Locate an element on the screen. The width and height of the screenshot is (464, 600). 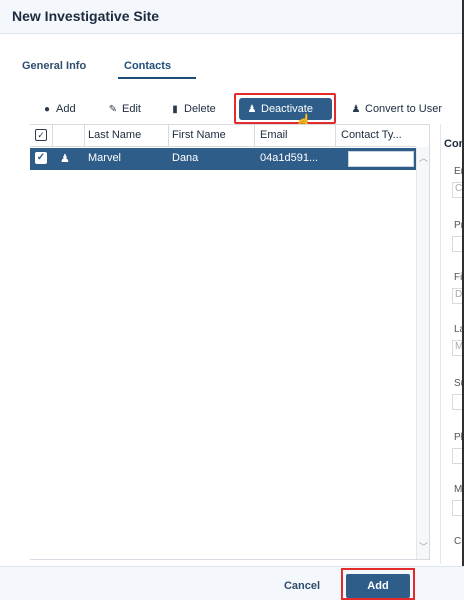
detail-label: C is located at coordinates (458, 541).